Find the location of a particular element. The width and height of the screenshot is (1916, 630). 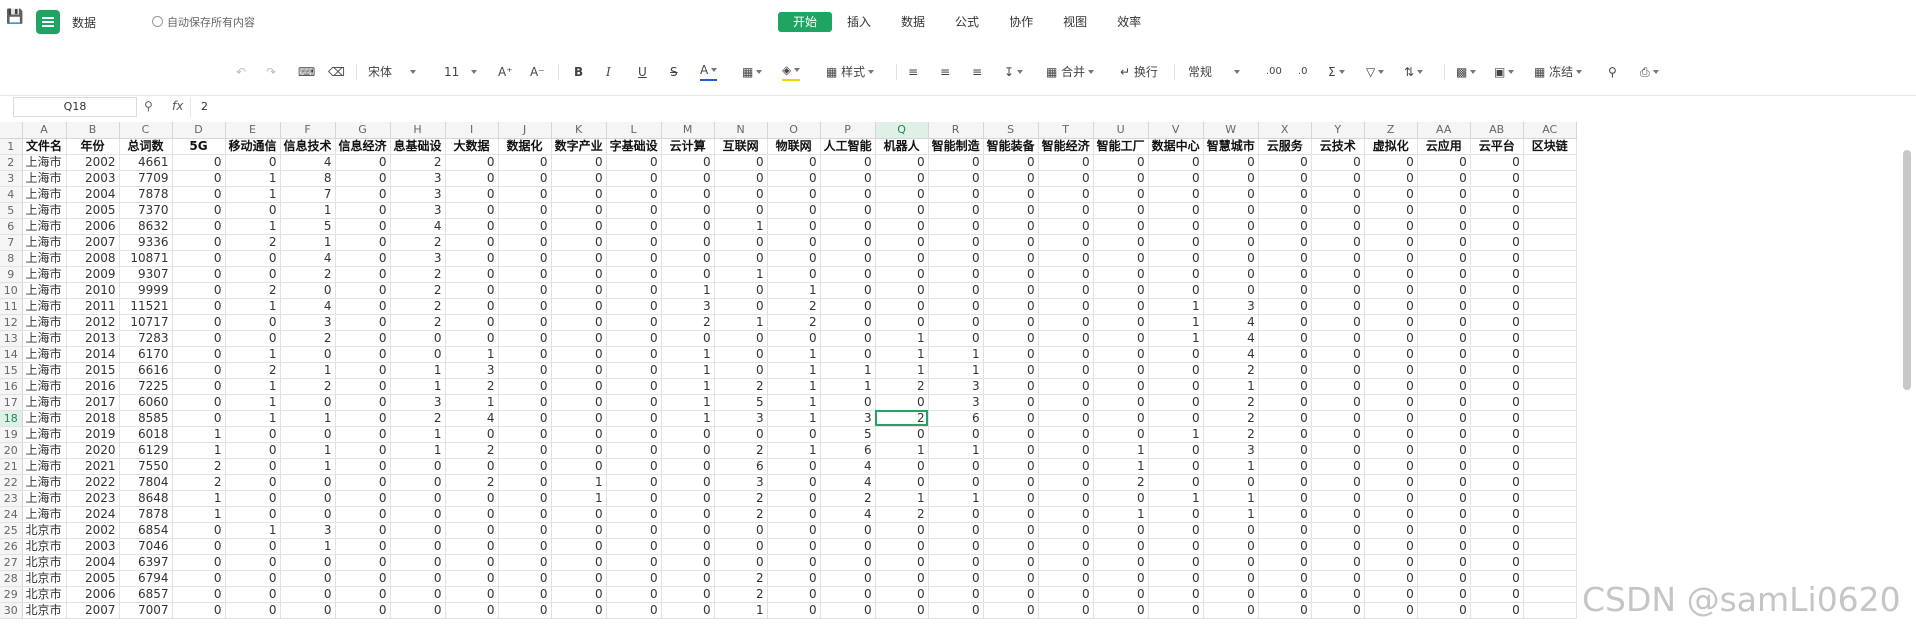

tab-6: 效率 is located at coordinates (1129, 22).